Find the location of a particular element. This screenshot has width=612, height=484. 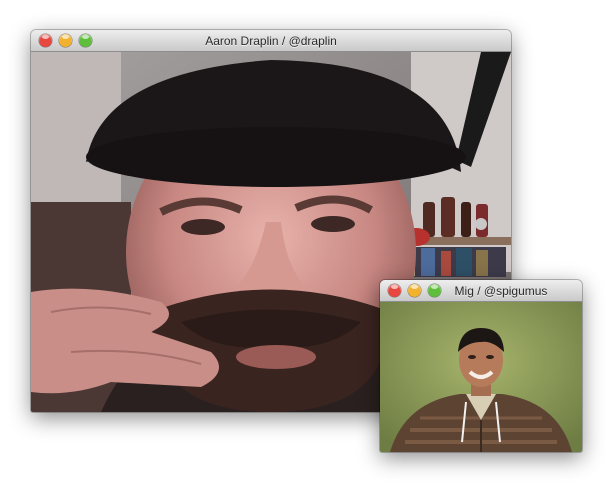

pip-video-window: Mig / @spigumus is located at coordinates (481, 366).